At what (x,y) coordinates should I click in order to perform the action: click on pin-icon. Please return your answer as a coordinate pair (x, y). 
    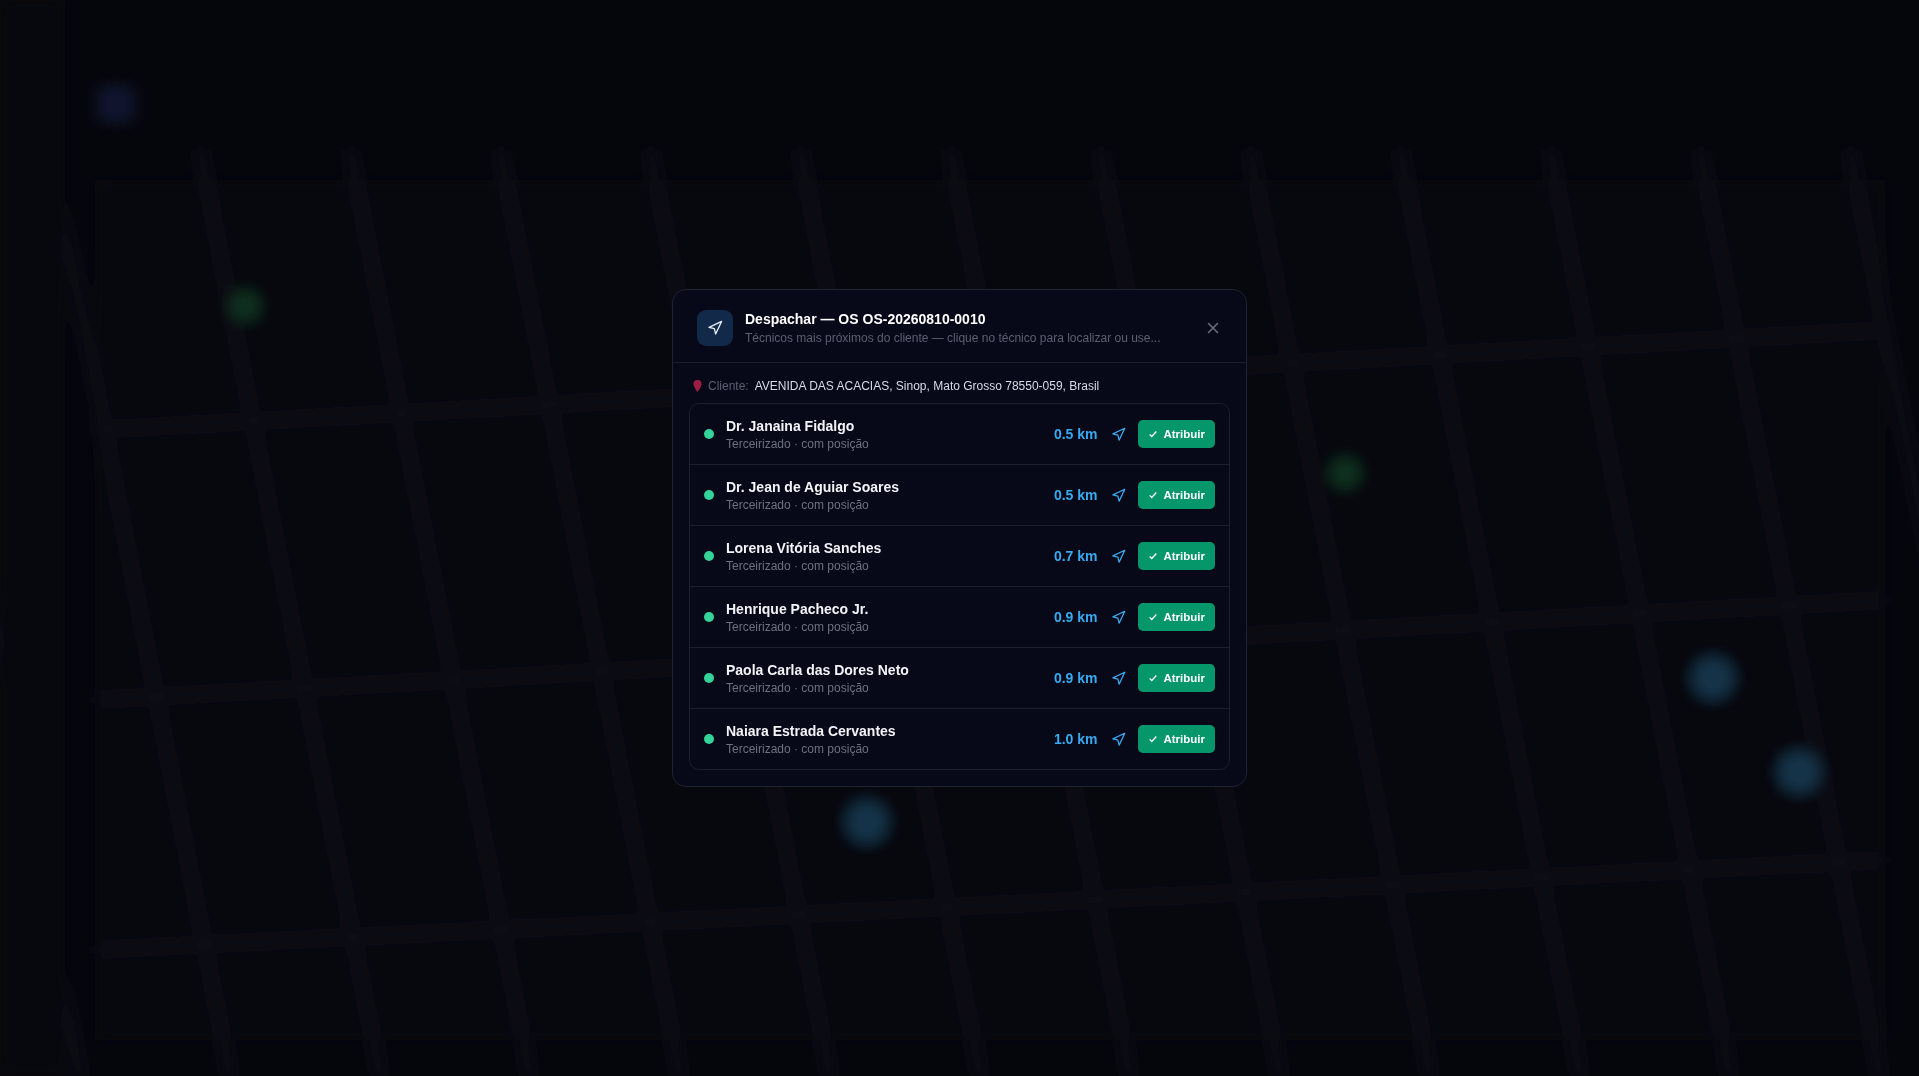
    Looking at the image, I should click on (697, 386).